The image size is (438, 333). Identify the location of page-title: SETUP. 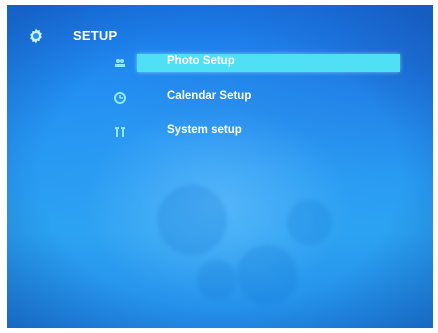
(95, 35).